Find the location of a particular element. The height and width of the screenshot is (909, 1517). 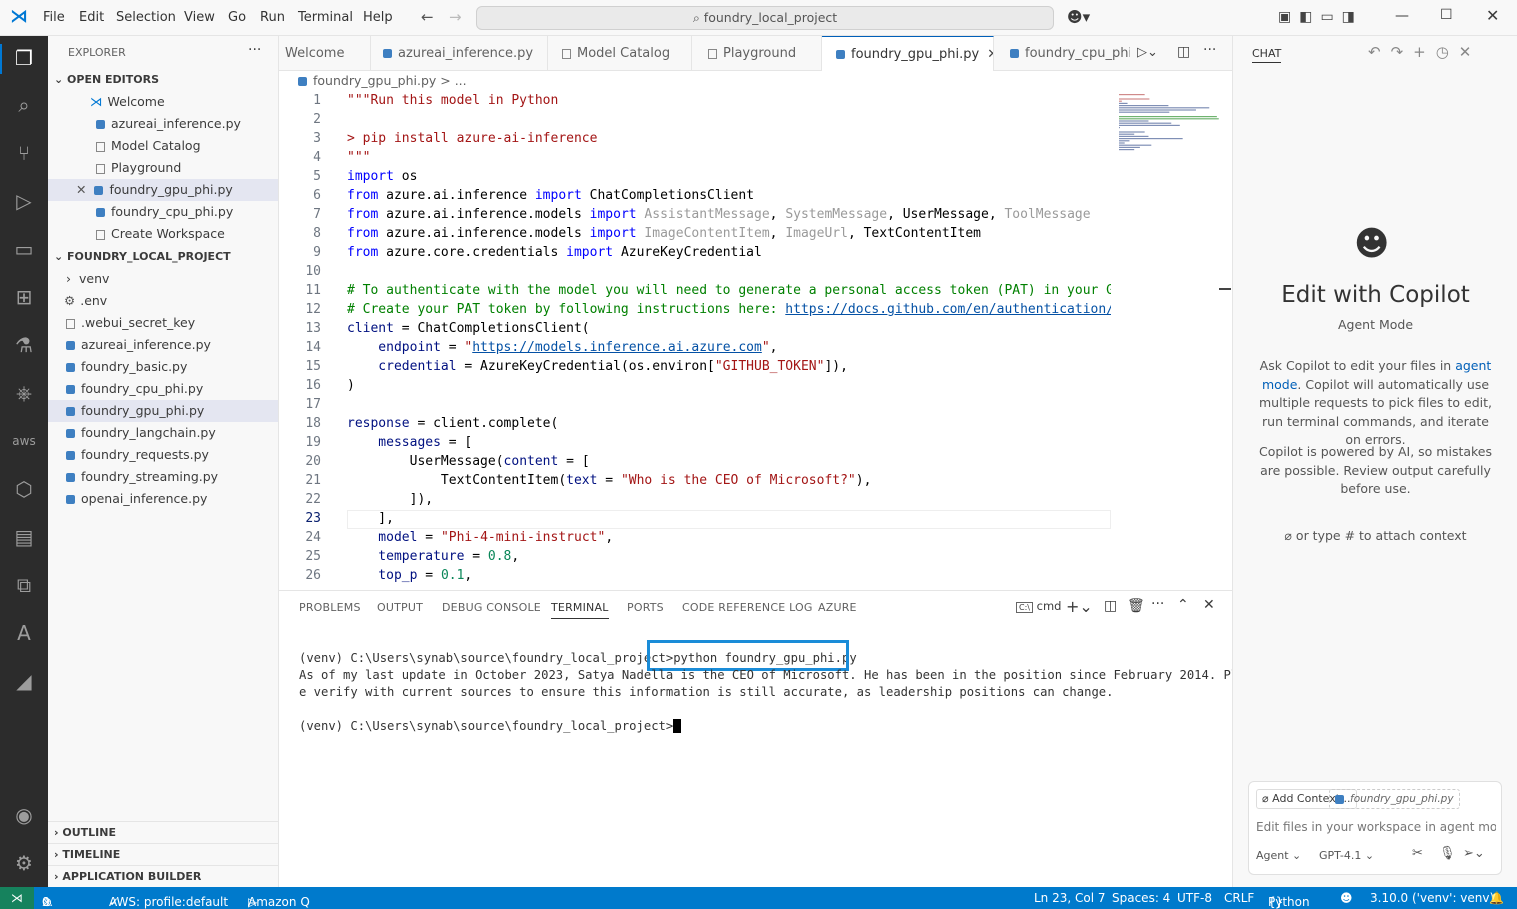

new-terminal-icon: +⌄ is located at coordinates (1079, 606).